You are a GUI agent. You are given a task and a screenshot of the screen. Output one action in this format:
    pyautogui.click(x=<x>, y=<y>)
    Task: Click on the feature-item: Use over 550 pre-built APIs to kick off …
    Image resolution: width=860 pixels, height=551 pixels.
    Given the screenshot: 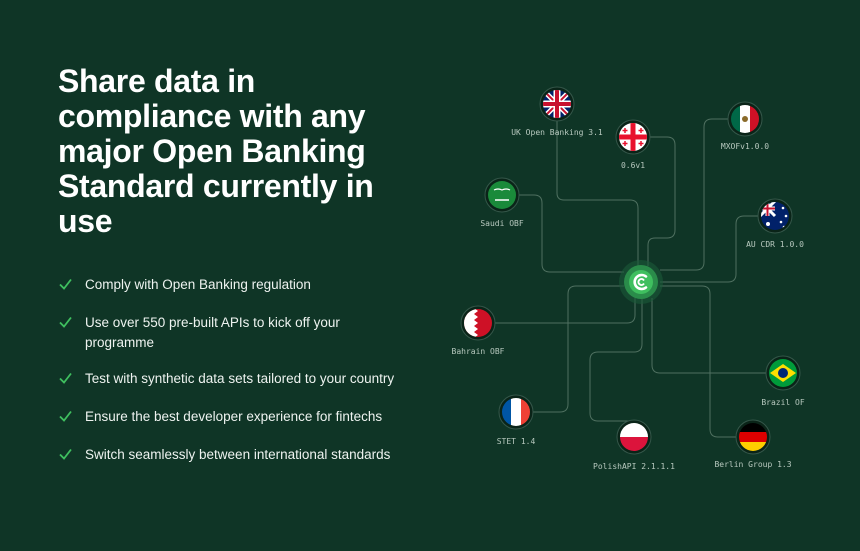 What is the action you would take?
    pyautogui.click(x=238, y=333)
    